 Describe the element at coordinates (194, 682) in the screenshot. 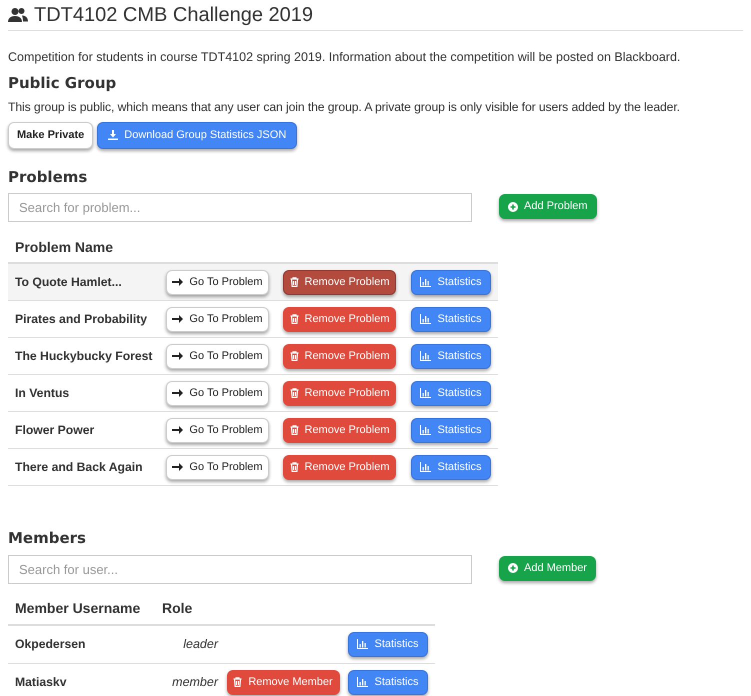

I see `member-role: member` at that location.